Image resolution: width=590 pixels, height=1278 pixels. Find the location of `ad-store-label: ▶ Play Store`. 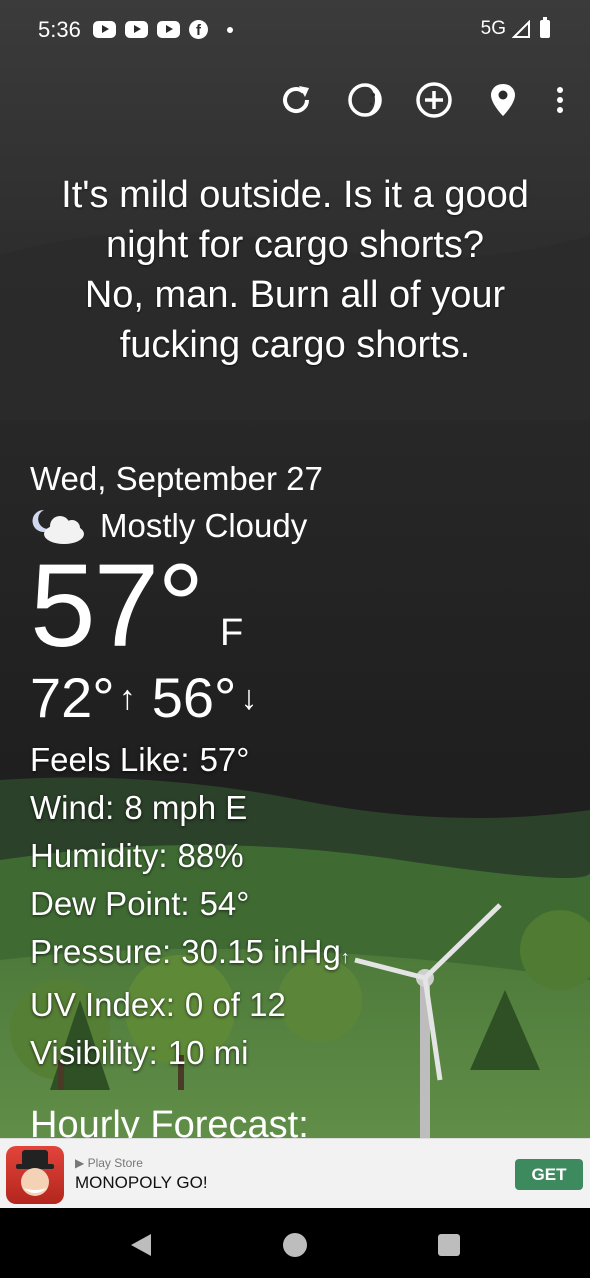

ad-store-label: ▶ Play Store is located at coordinates (109, 1163).